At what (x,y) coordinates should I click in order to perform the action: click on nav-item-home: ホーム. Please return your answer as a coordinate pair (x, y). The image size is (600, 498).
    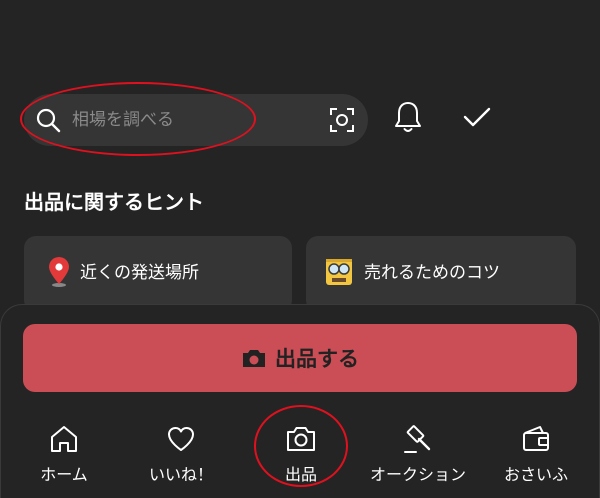
    Looking at the image, I should click on (64, 456).